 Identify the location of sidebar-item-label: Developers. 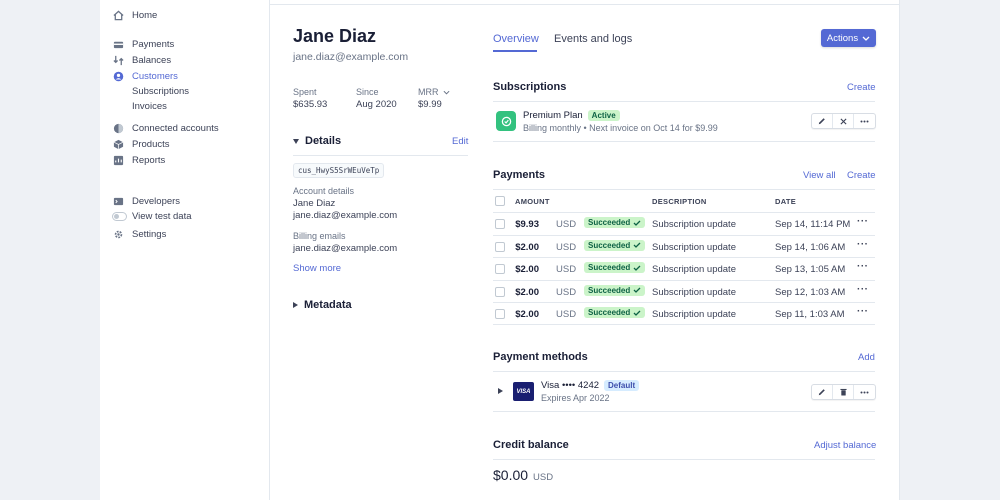
(156, 201).